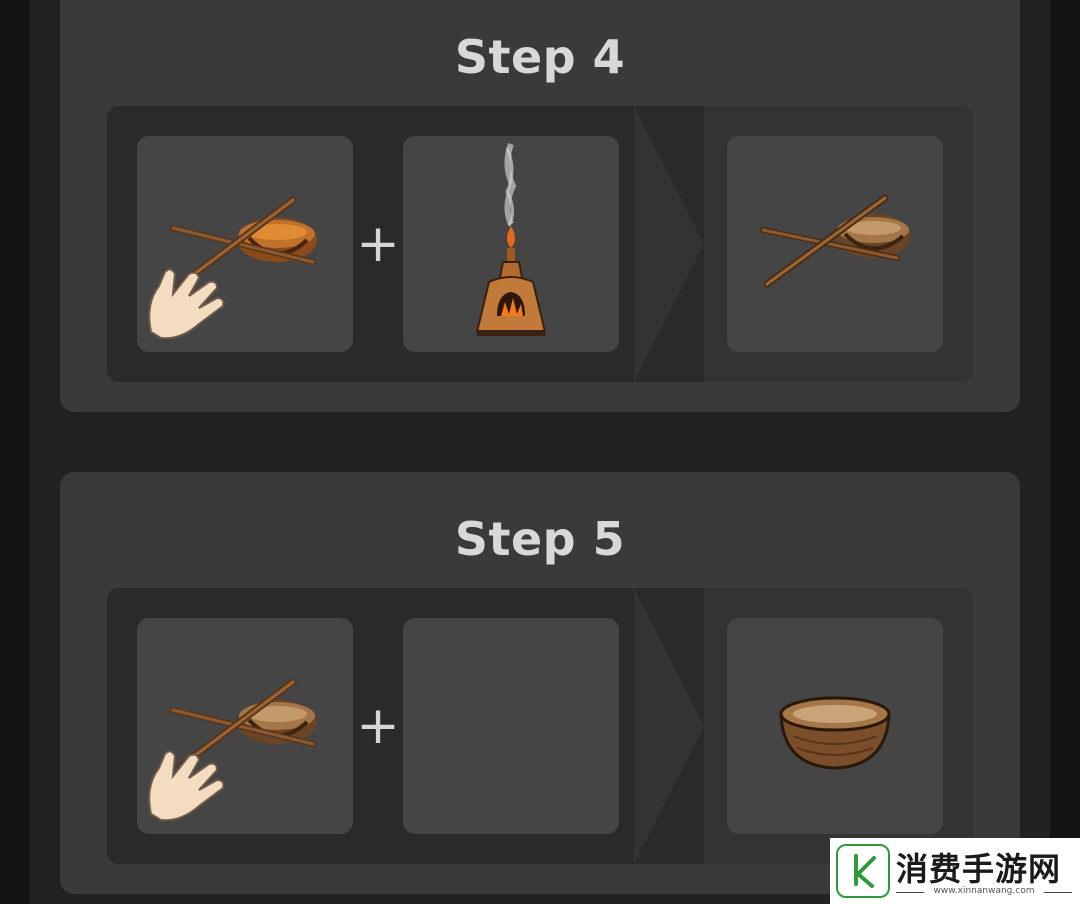 Image resolution: width=1080 pixels, height=904 pixels. What do you see at coordinates (15, 452) in the screenshot?
I see `page-margin-left` at bounding box center [15, 452].